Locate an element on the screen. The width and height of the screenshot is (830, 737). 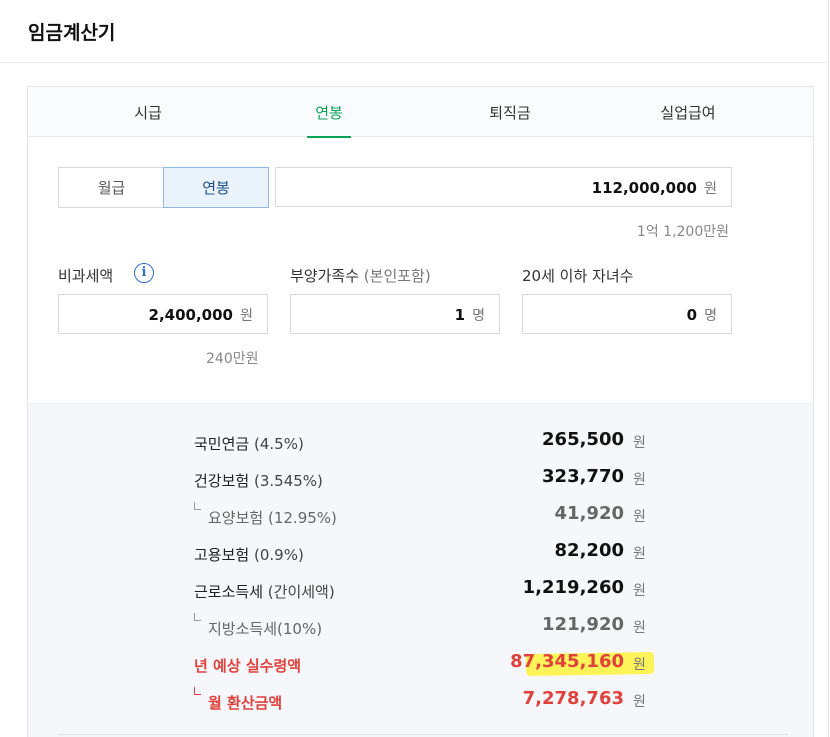
nontax-unit: 원 is located at coordinates (246, 316).